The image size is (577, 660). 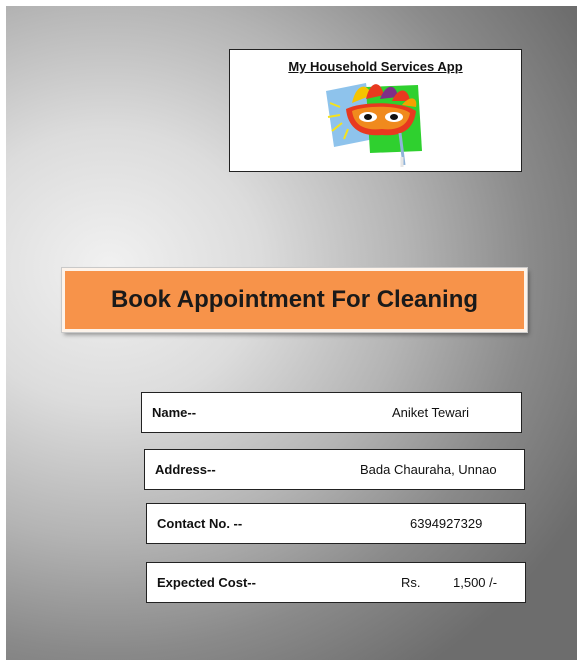 I want to click on contact-field: Contact No. -- 6394927329, so click(x=336, y=523).